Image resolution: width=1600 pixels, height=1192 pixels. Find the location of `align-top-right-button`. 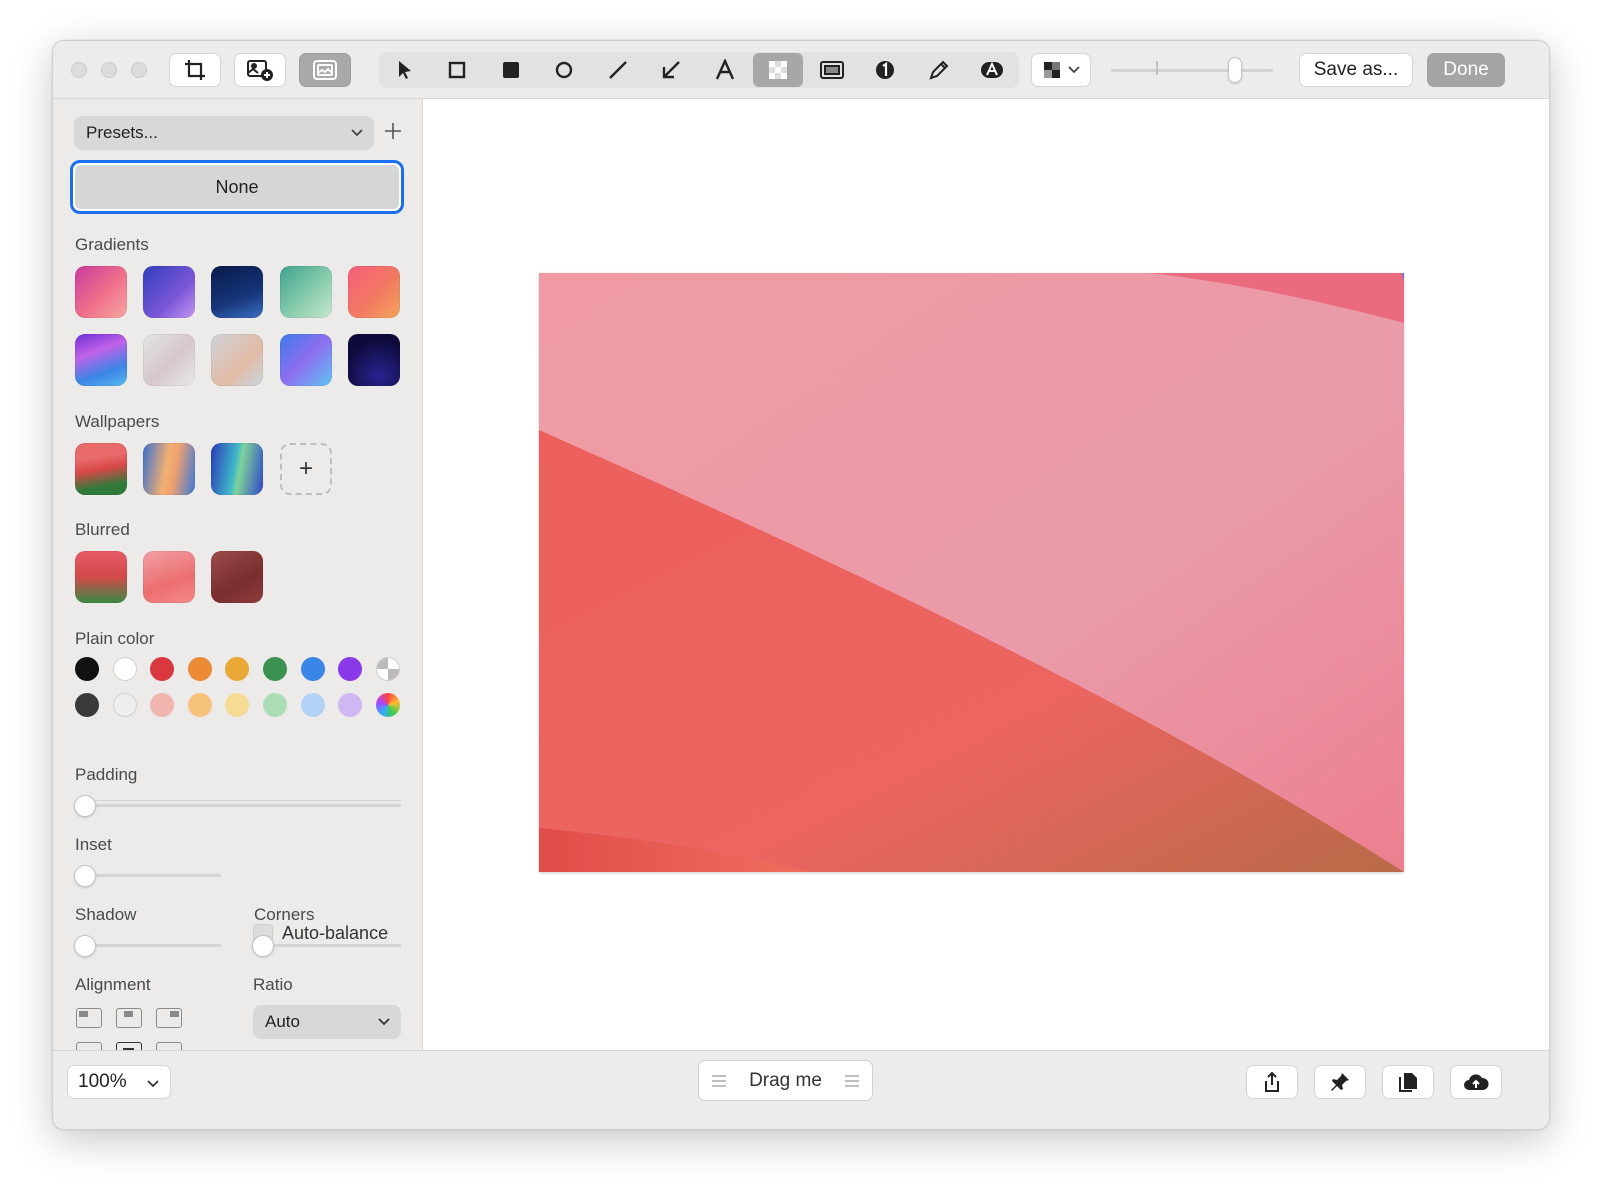

align-top-right-button is located at coordinates (169, 1018).